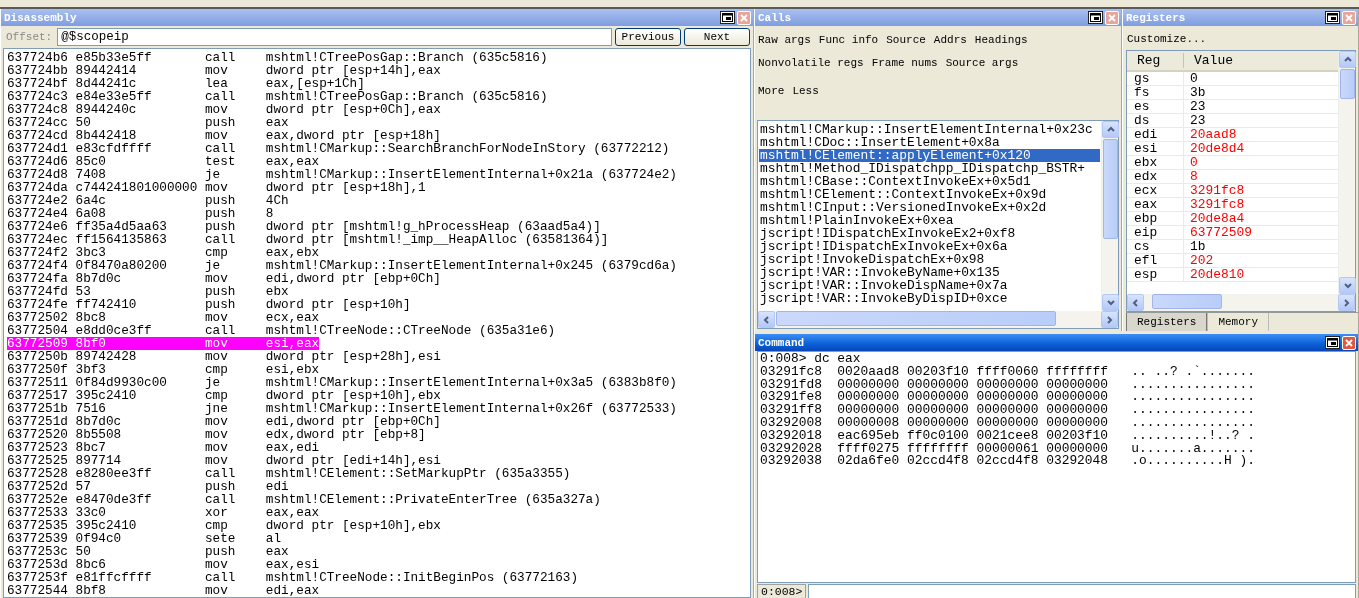 The height and width of the screenshot is (598, 1359). What do you see at coordinates (904, 63) in the screenshot?
I see `option-link: Frame nums` at bounding box center [904, 63].